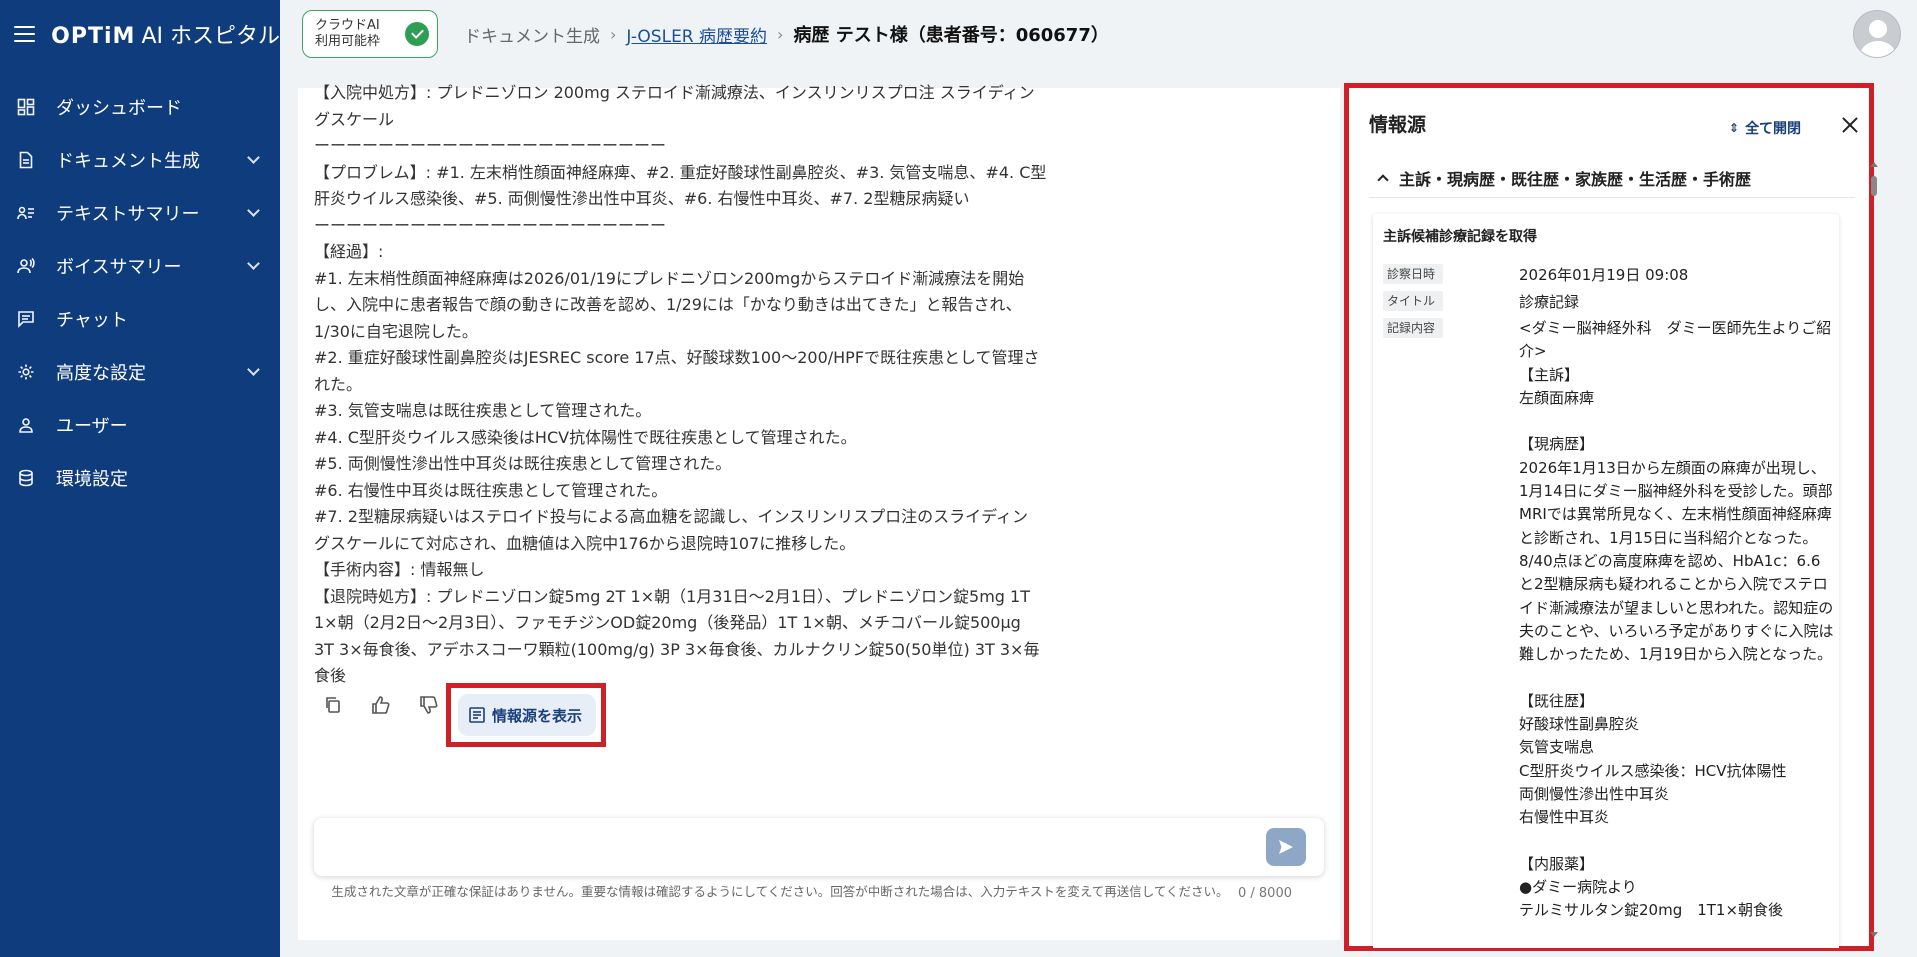  What do you see at coordinates (26, 425) in the screenshot?
I see `user-icon` at bounding box center [26, 425].